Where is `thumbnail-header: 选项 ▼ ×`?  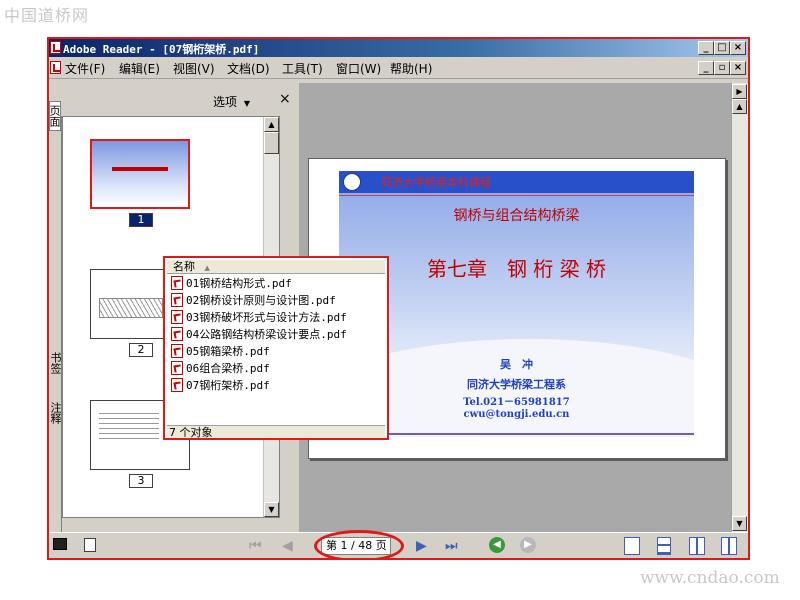
thumbnail-header: 选项 ▼ × is located at coordinates (178, 99).